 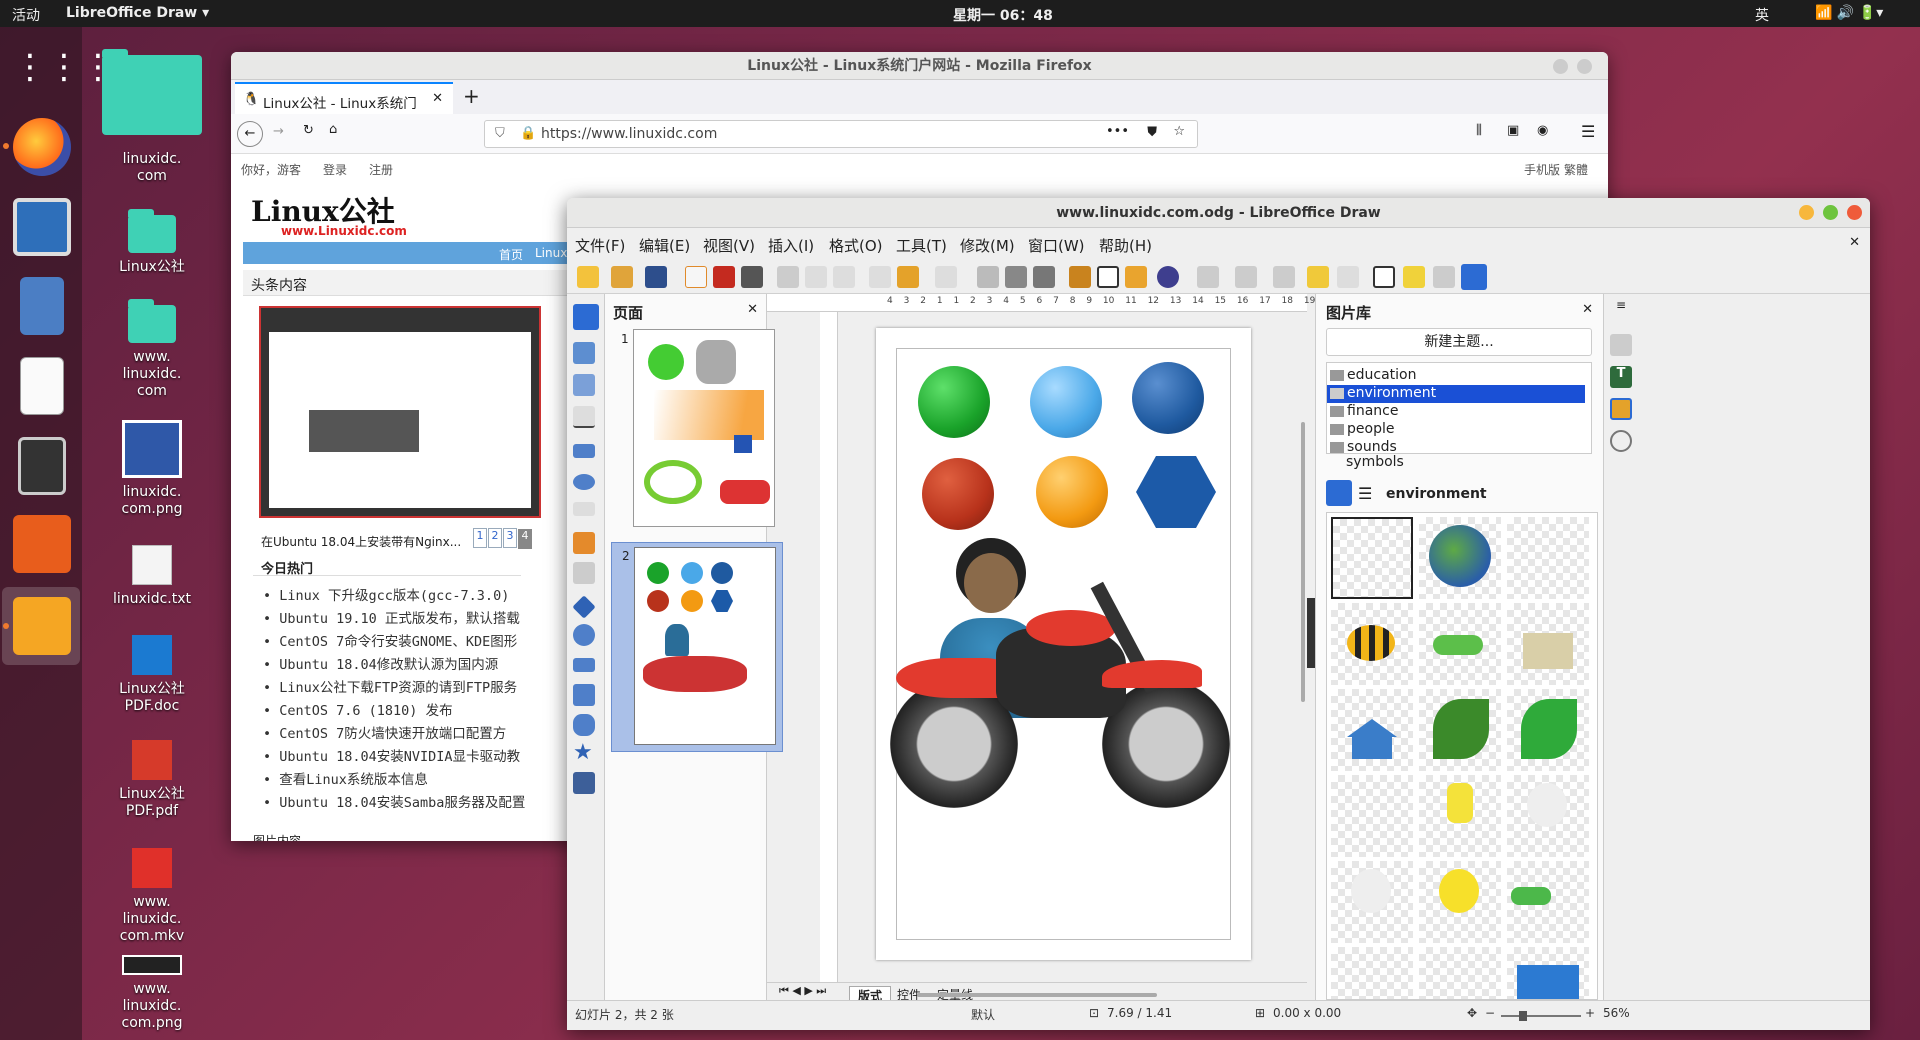 What do you see at coordinates (42, 147) in the screenshot?
I see `firefox-icon` at bounding box center [42, 147].